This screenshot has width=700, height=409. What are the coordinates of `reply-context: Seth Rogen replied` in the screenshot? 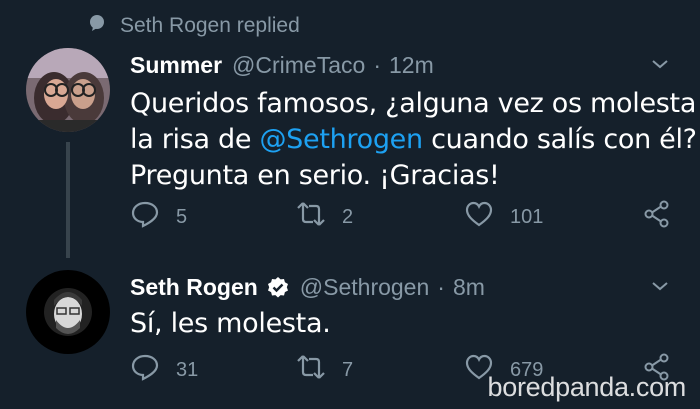 It's located at (194, 26).